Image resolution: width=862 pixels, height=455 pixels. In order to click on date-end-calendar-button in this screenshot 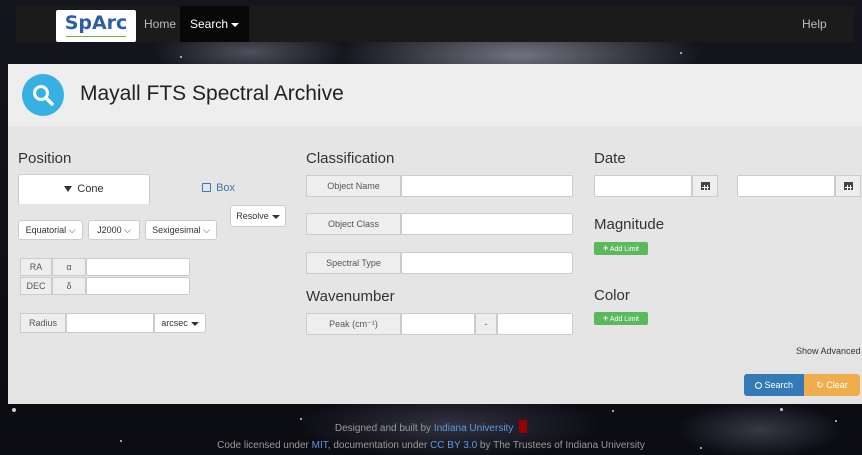, I will do `click(848, 186)`.